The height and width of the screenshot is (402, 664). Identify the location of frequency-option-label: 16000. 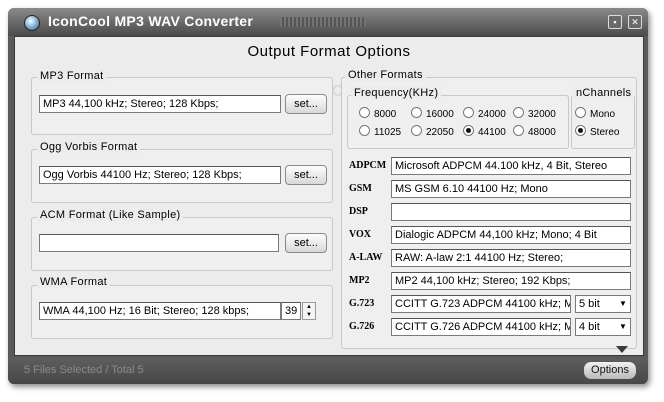
(440, 114).